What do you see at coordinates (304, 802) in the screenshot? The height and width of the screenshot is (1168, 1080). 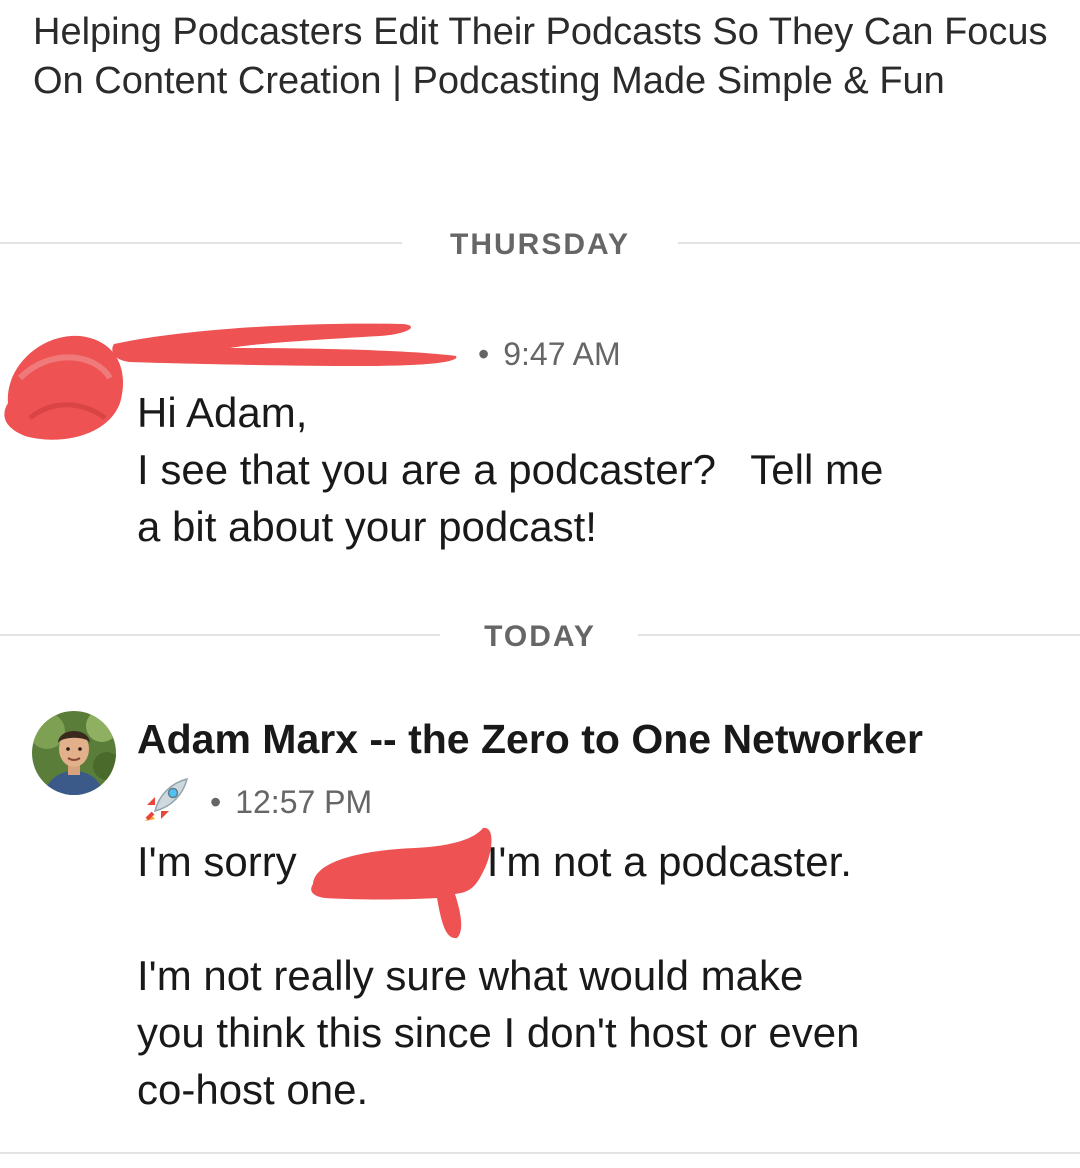 I see `message-time: 12:57 PM` at bounding box center [304, 802].